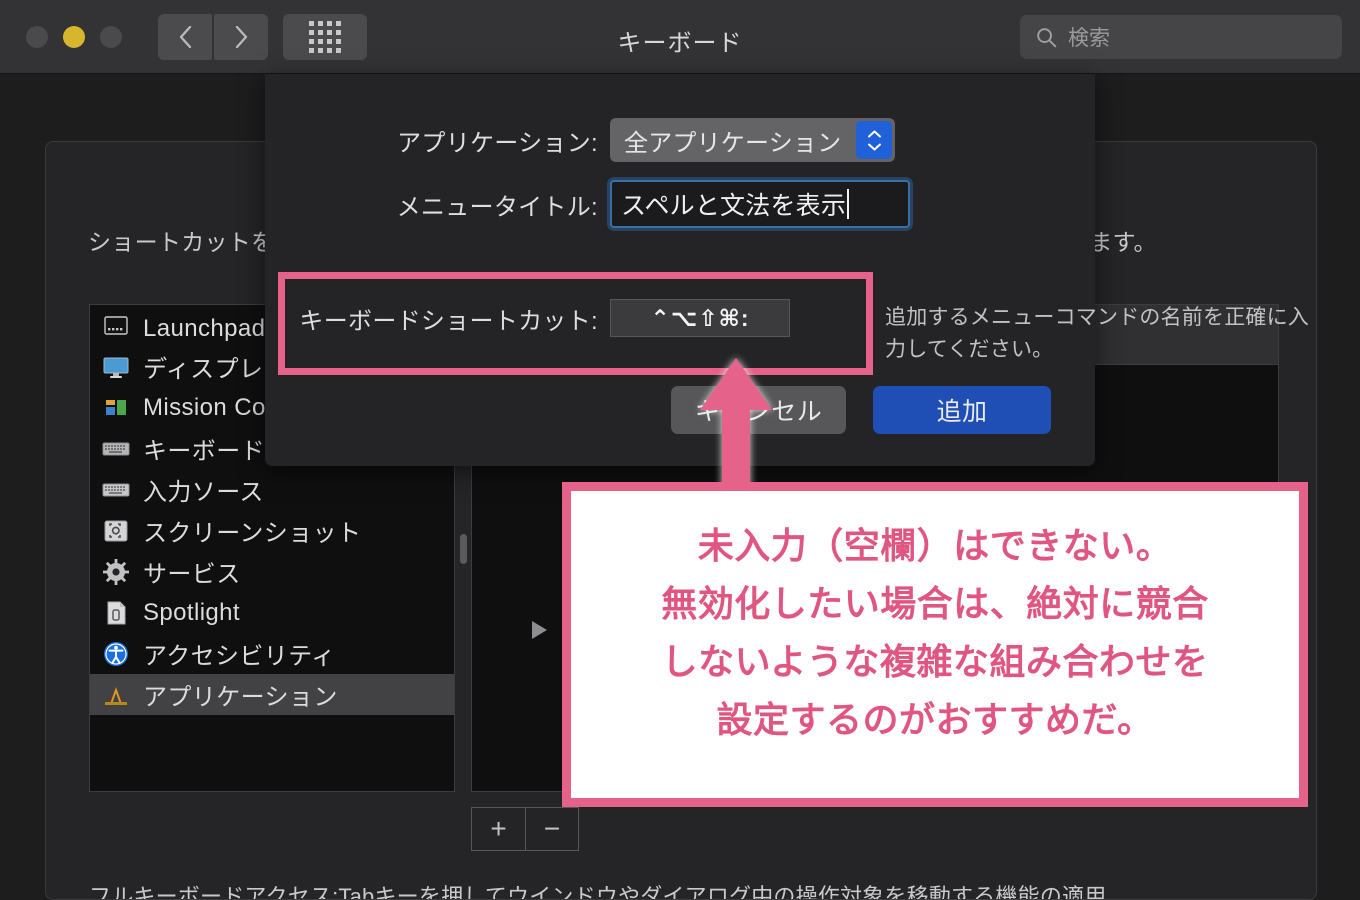 This screenshot has width=1360, height=900. I want to click on back-button, so click(185, 37).